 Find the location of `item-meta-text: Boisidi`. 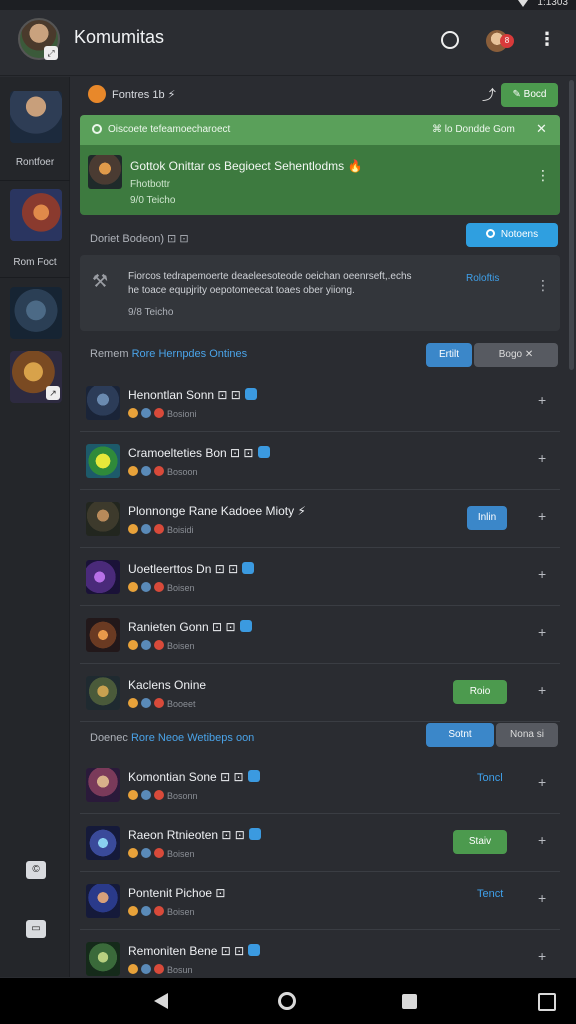

item-meta-text: Boisidi is located at coordinates (180, 530).